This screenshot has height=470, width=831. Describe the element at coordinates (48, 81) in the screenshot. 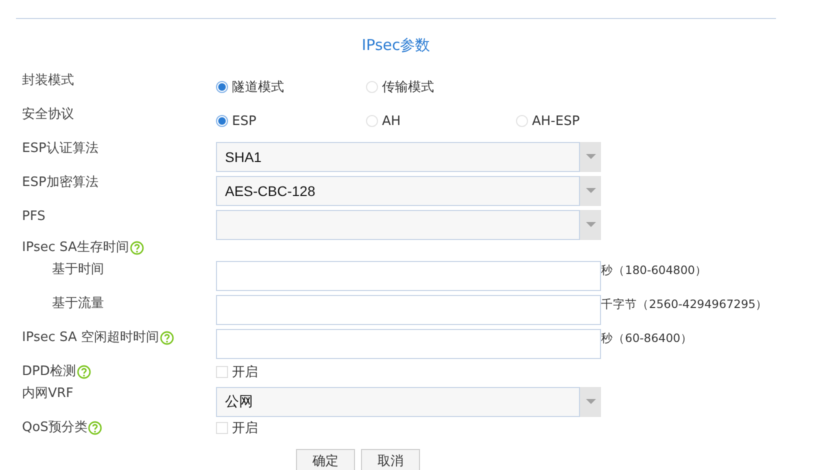

I see `field-label: 封装模式` at that location.